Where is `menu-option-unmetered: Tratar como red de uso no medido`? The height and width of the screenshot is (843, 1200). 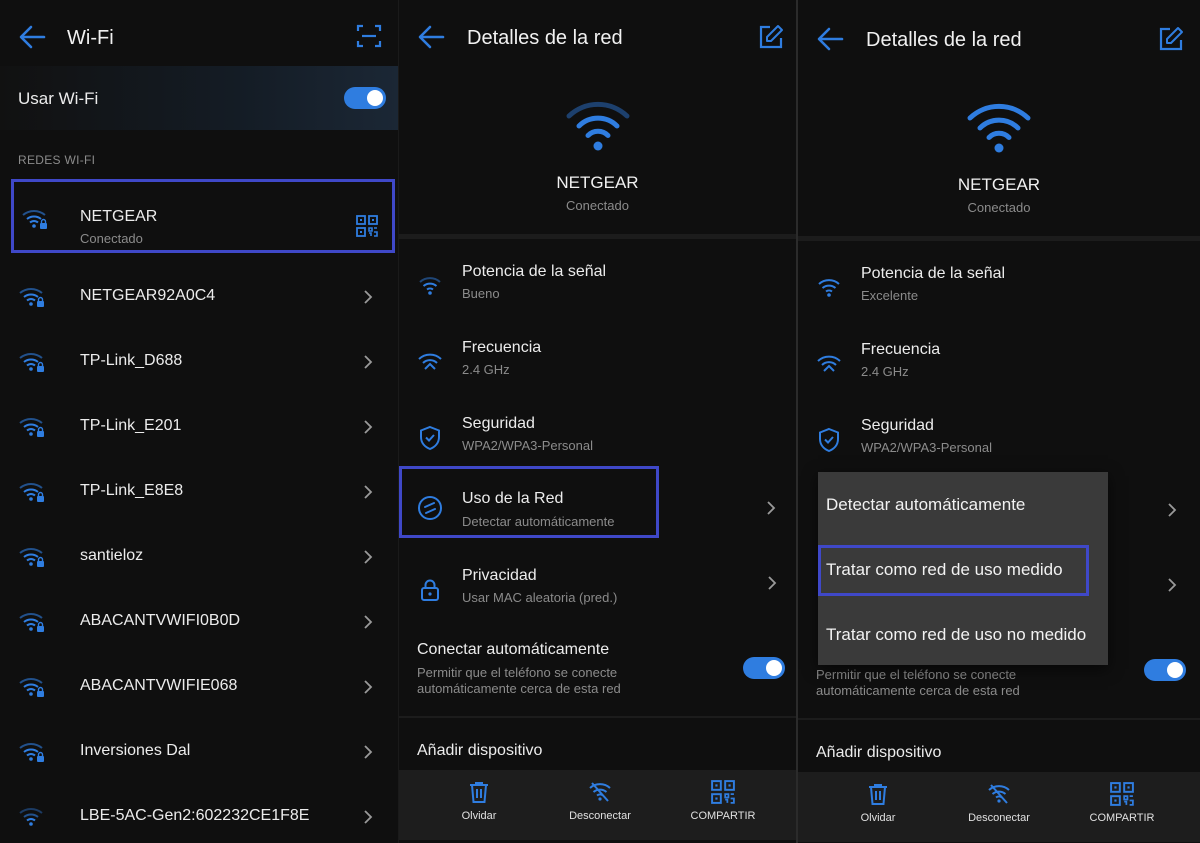 menu-option-unmetered: Tratar como red de uso no medido is located at coordinates (956, 635).